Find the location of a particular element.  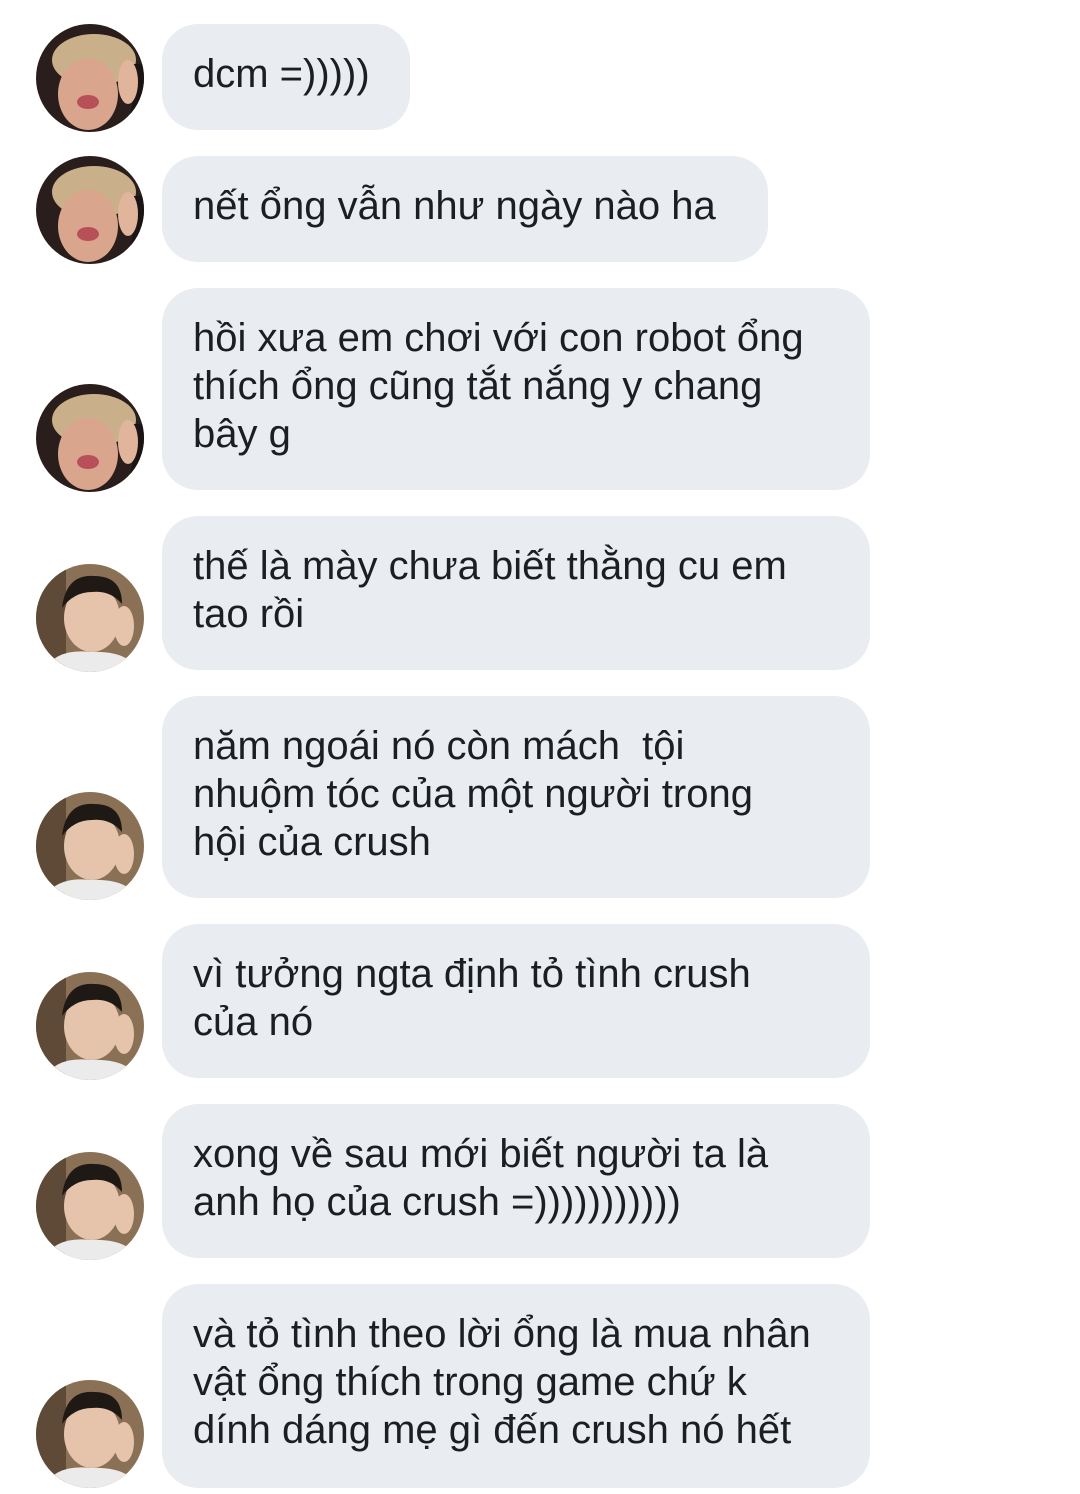

message-text-line: xong về sau mới biết người ta là is located at coordinates (481, 1154).